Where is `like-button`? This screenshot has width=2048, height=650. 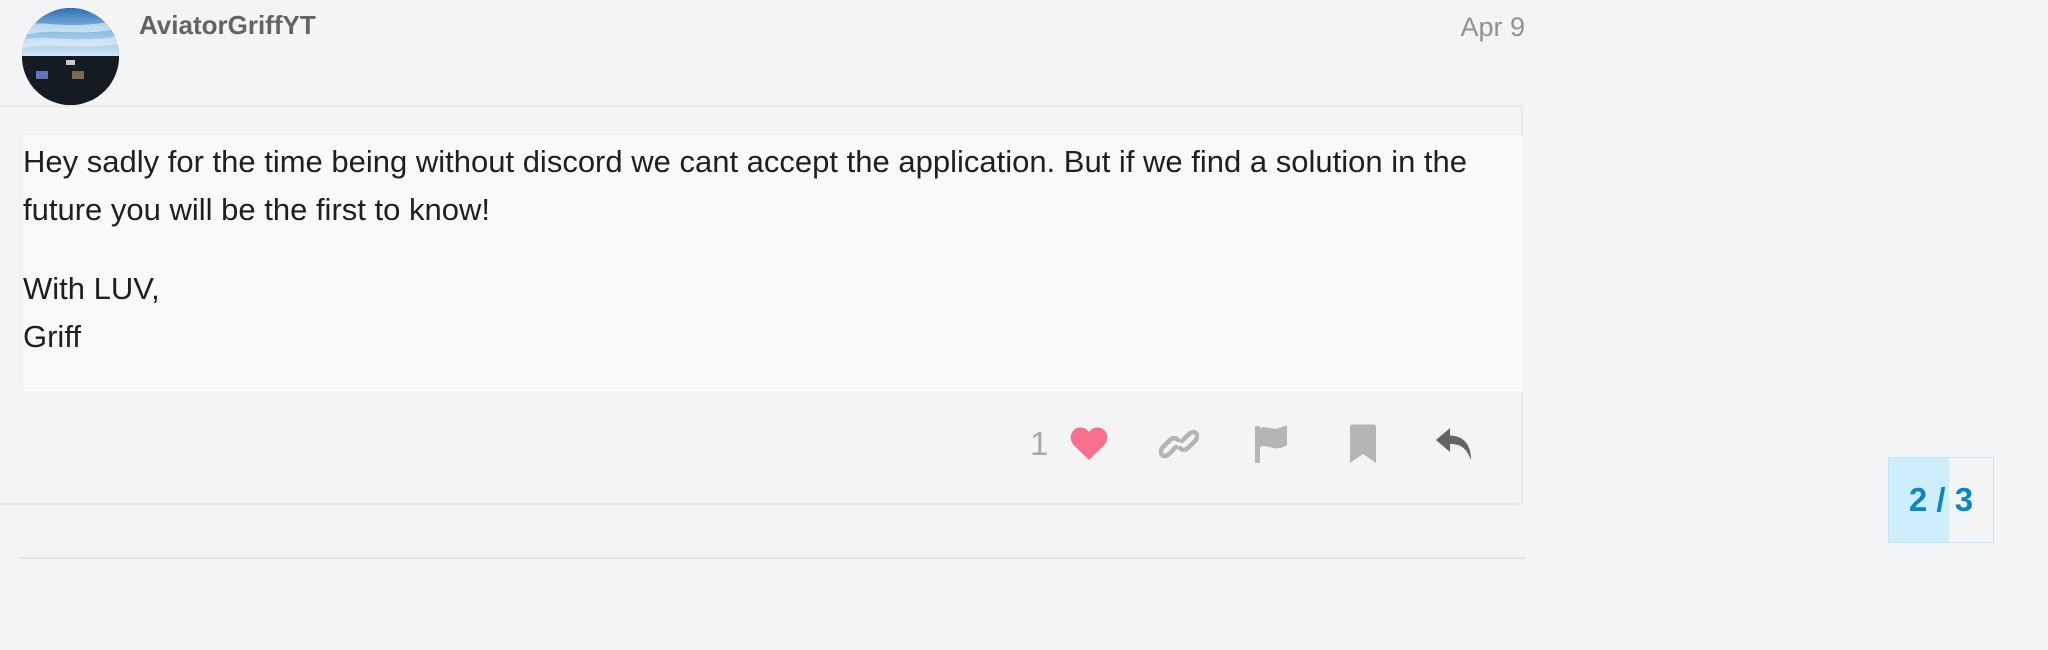 like-button is located at coordinates (1089, 444).